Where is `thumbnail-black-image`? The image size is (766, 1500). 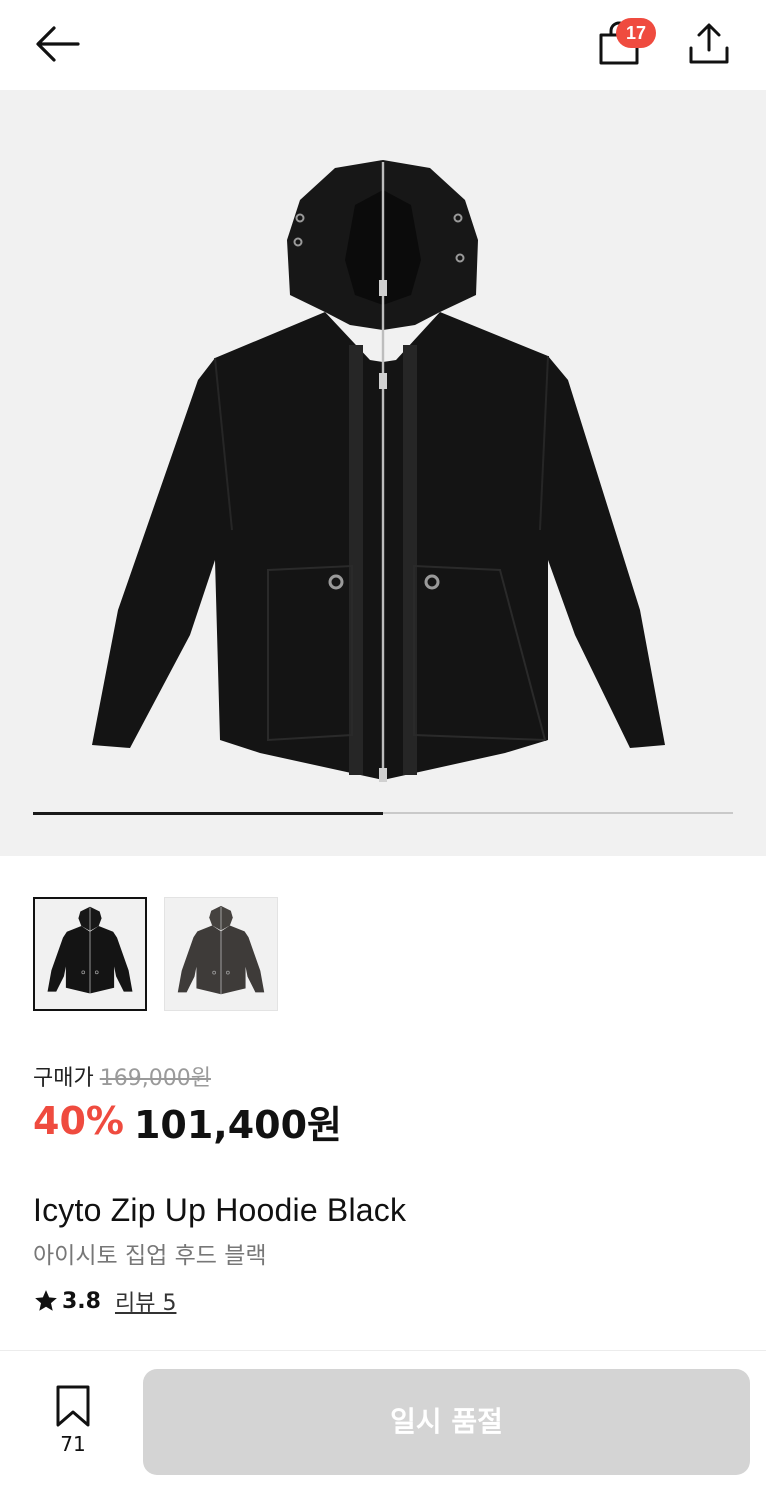
thumbnail-black-image is located at coordinates (90, 950).